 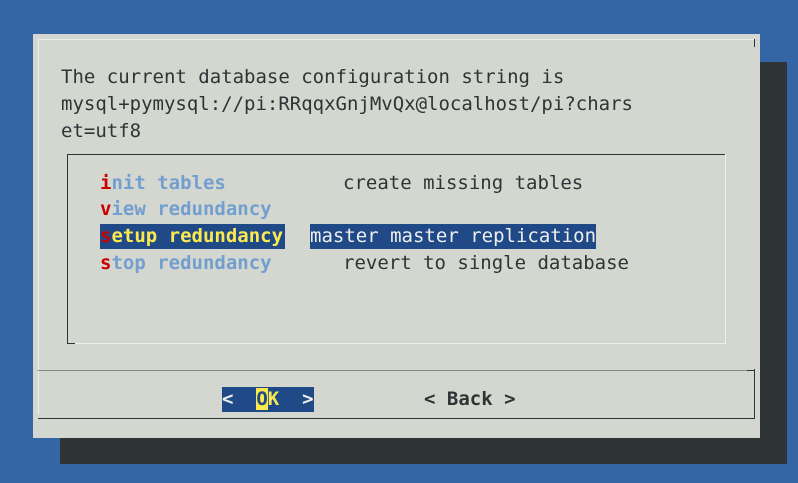 I want to click on ok-button: < OK >, so click(x=268, y=399).